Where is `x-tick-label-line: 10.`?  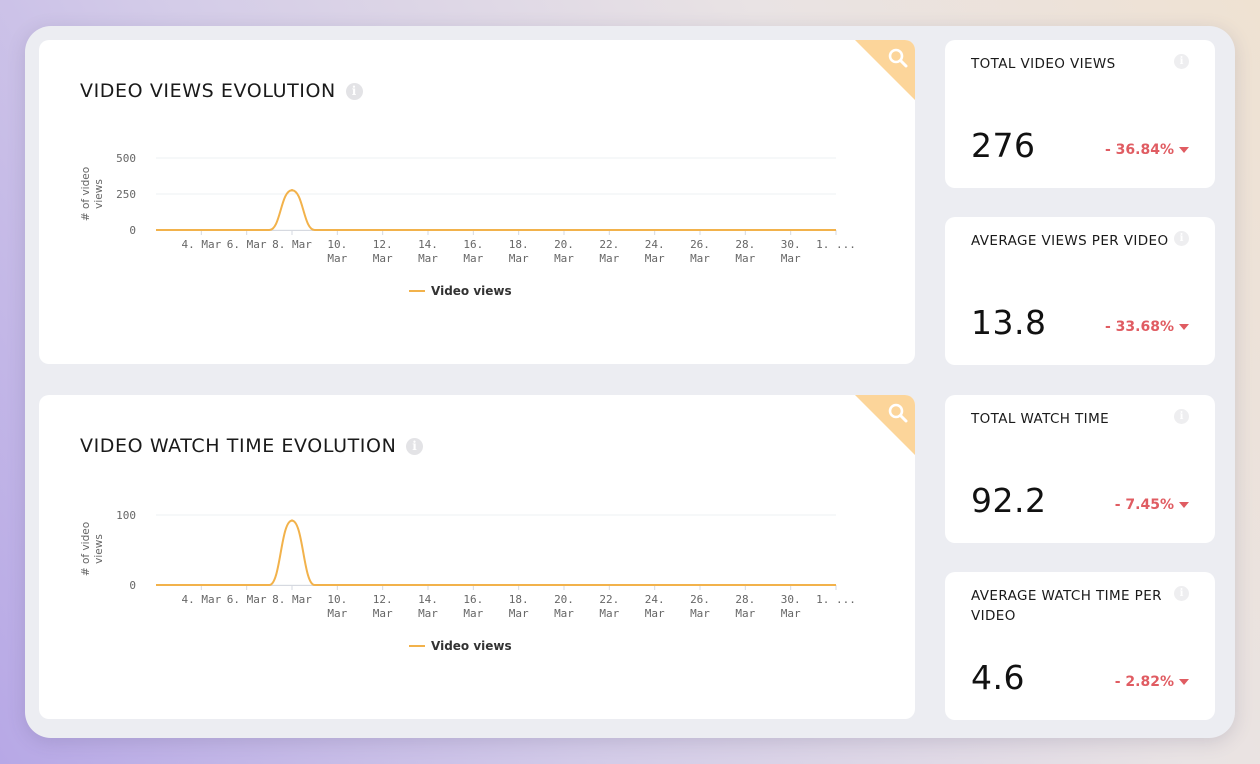
x-tick-label-line: 10. is located at coordinates (337, 244).